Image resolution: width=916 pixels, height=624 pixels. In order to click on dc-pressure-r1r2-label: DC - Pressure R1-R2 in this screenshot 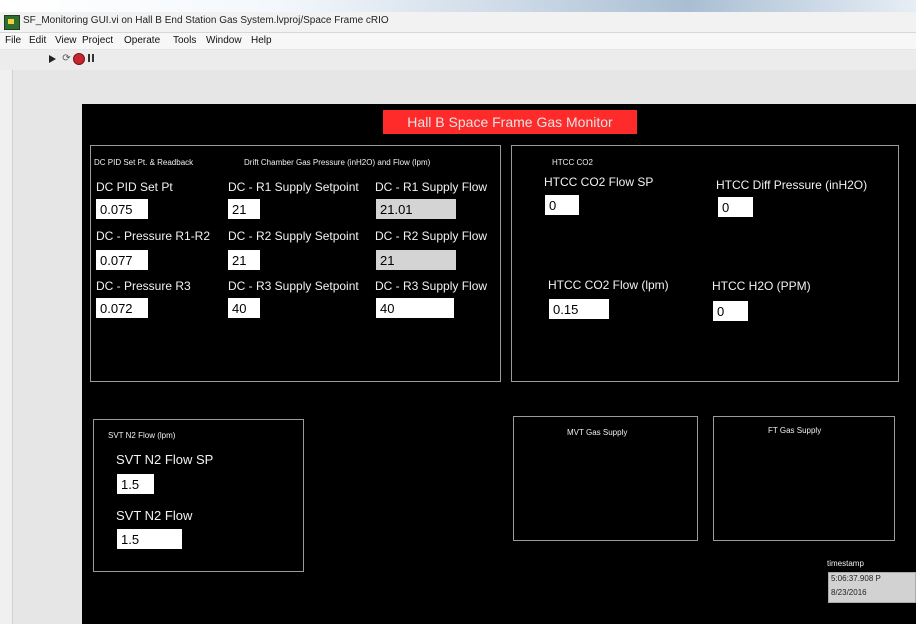, I will do `click(153, 236)`.